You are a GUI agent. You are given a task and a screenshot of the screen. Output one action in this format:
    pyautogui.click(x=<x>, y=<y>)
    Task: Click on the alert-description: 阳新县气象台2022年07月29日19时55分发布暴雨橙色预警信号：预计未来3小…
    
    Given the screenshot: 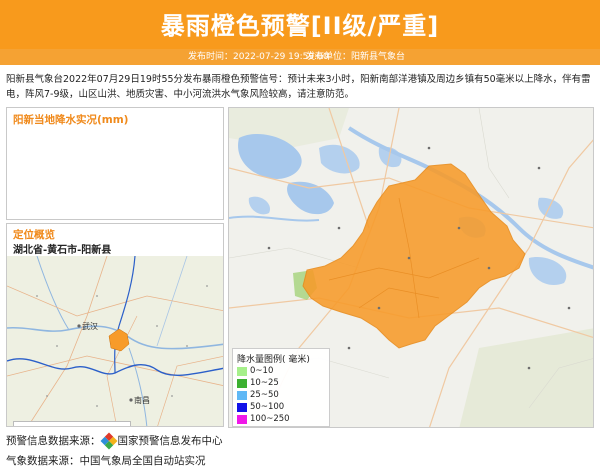 What is the action you would take?
    pyautogui.click(x=298, y=87)
    